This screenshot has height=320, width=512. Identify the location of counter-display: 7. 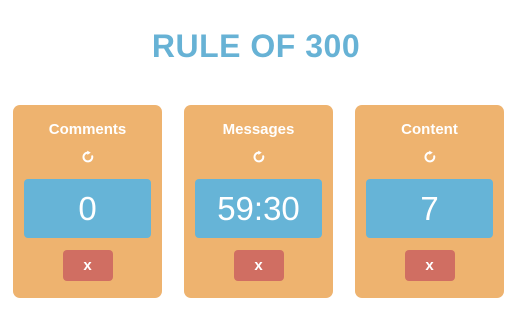
(429, 208).